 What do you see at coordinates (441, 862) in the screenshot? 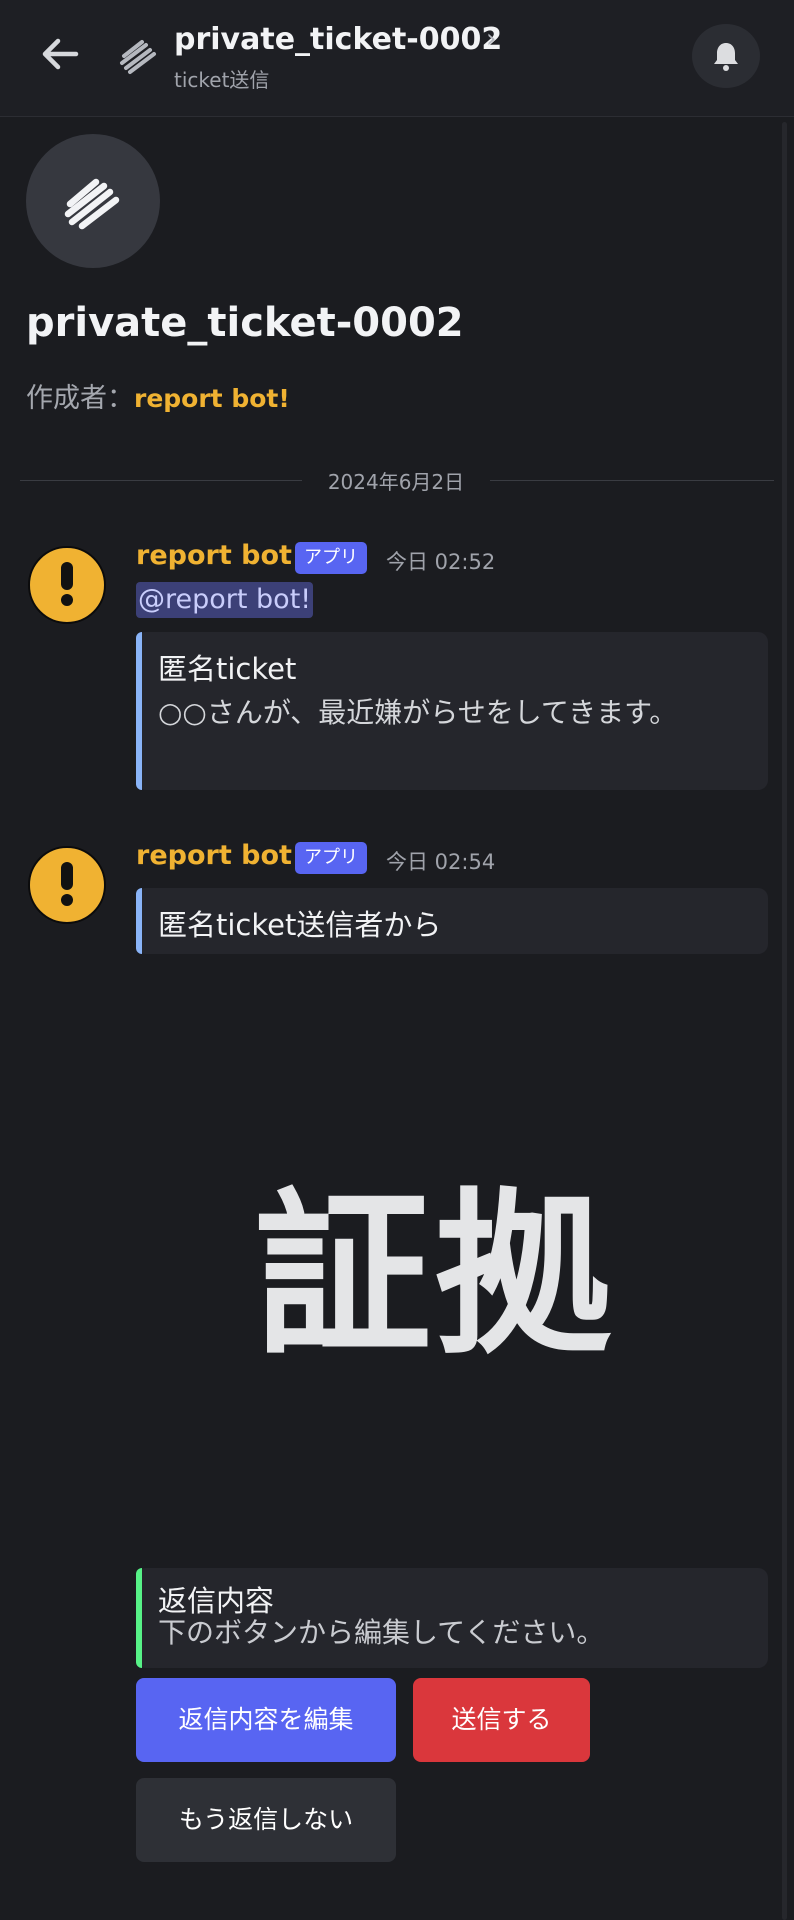
I see `message-timestamp: 今日 02:54` at bounding box center [441, 862].